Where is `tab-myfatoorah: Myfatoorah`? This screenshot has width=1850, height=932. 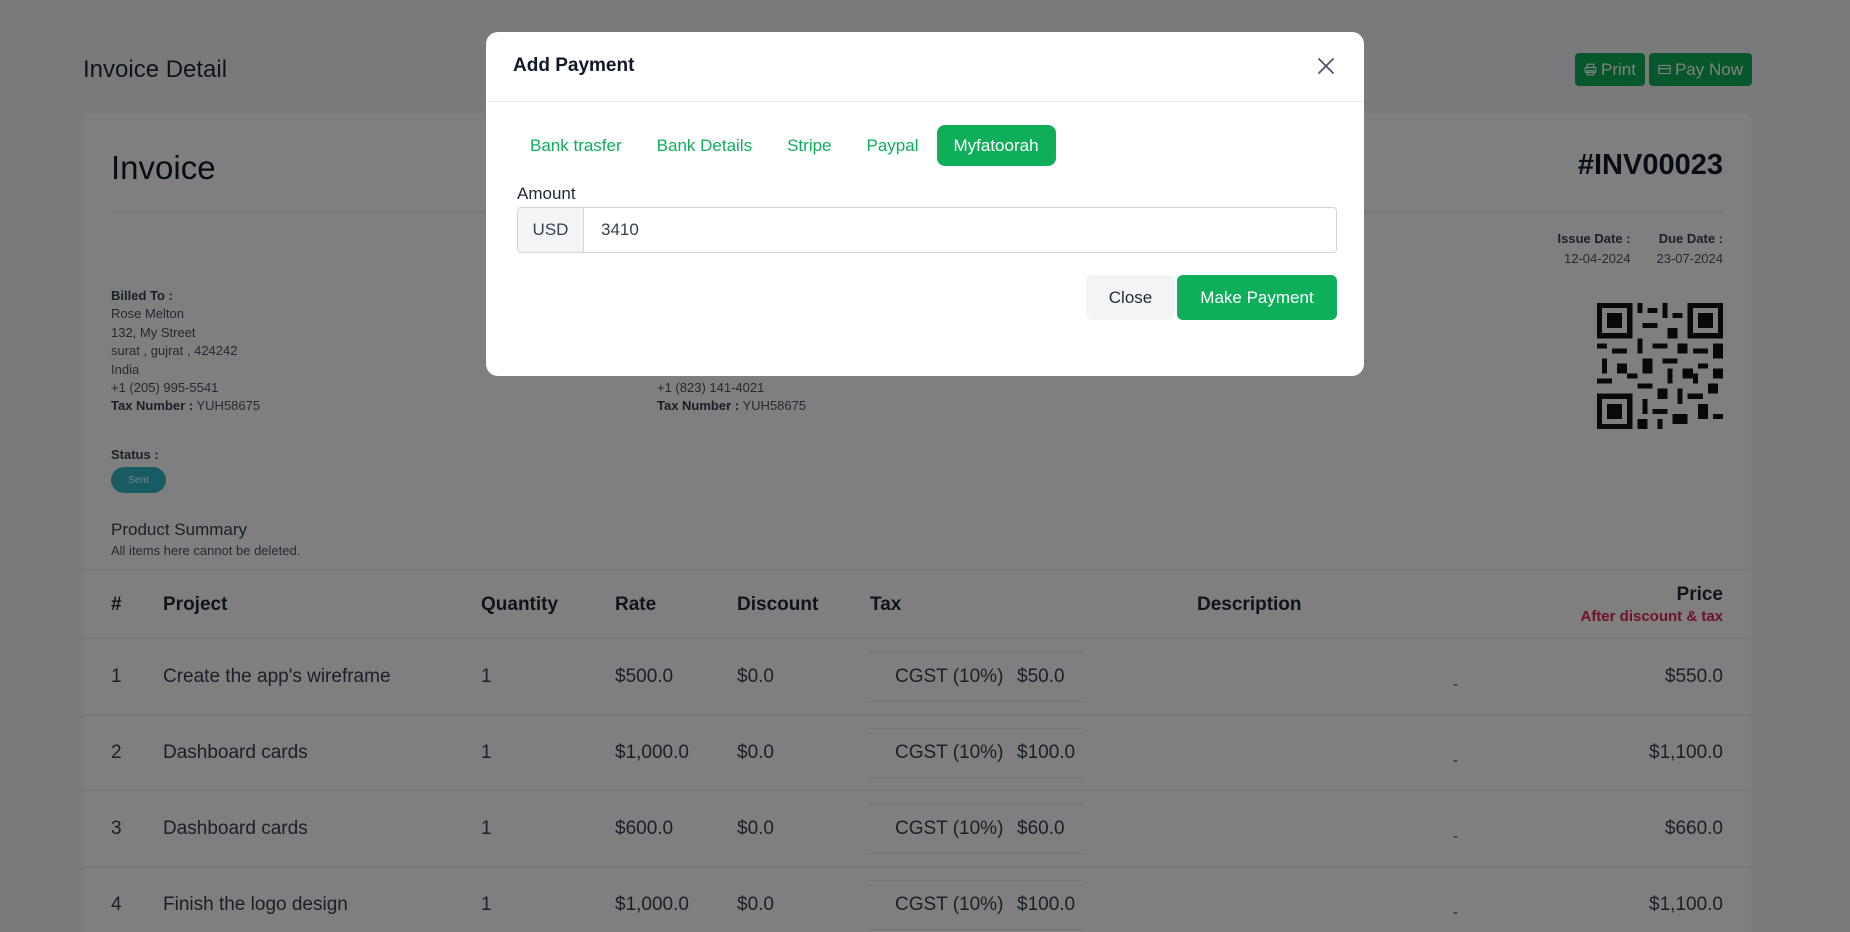 tab-myfatoorah: Myfatoorah is located at coordinates (996, 145).